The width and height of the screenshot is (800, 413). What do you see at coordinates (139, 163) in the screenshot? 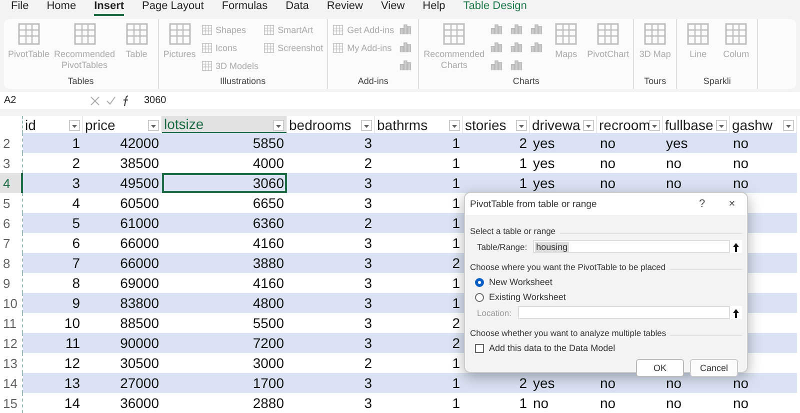
I see `table-cell-text: 38500` at bounding box center [139, 163].